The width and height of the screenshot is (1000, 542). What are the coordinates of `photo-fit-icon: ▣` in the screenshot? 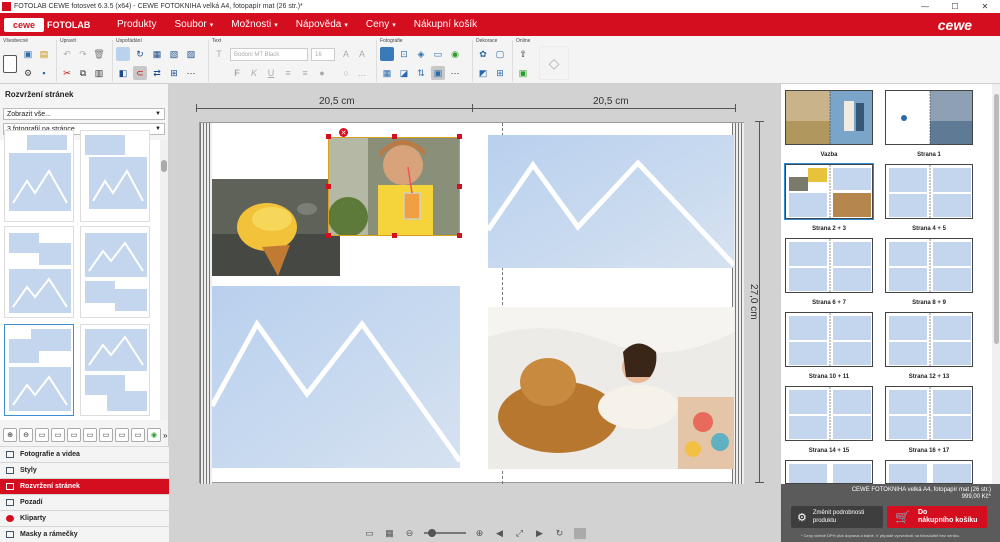 It's located at (438, 73).